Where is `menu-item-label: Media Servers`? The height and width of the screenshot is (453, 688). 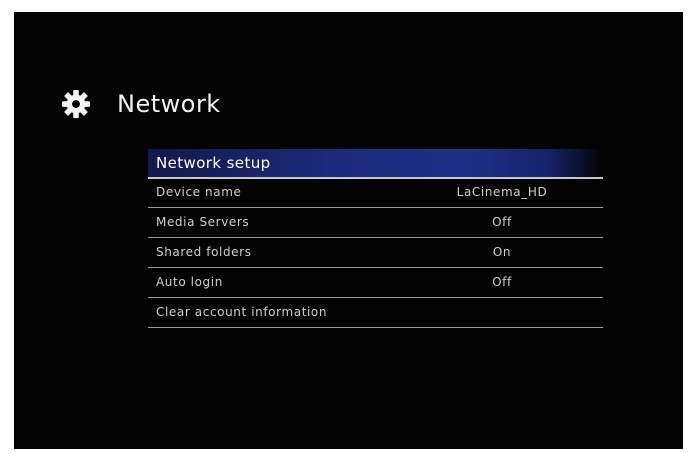 menu-item-label: Media Servers is located at coordinates (203, 222).